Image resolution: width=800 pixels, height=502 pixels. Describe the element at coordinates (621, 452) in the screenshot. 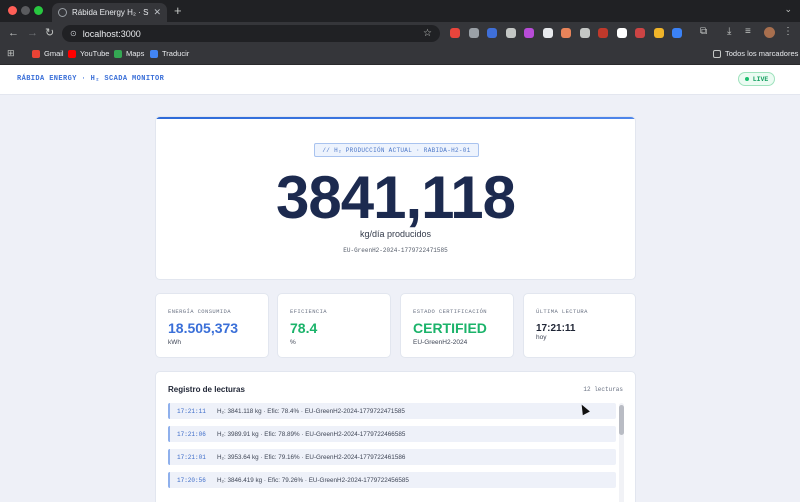

I see `log-scrollbar` at that location.